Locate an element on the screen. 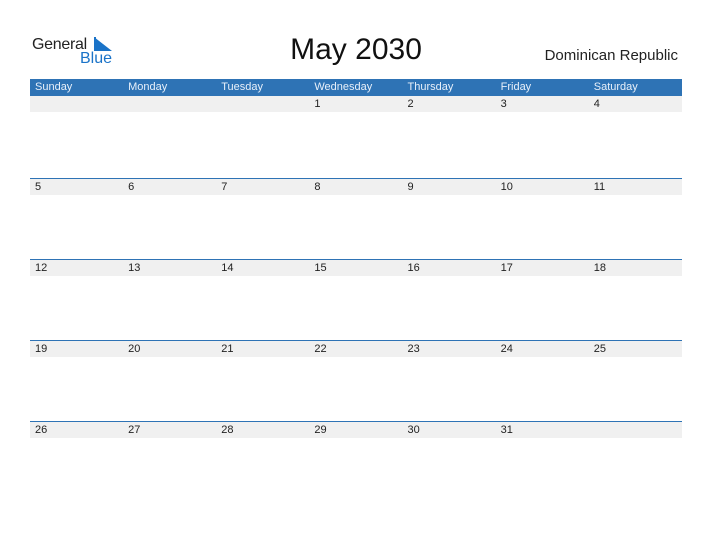  day-cell: 28 is located at coordinates (227, 430).